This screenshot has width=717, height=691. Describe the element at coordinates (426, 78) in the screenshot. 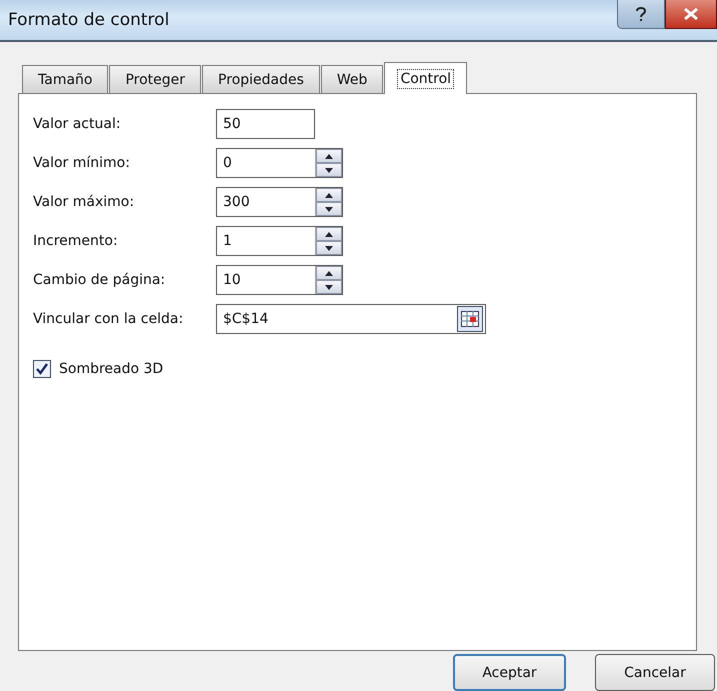

I see `tab: Control` at that location.